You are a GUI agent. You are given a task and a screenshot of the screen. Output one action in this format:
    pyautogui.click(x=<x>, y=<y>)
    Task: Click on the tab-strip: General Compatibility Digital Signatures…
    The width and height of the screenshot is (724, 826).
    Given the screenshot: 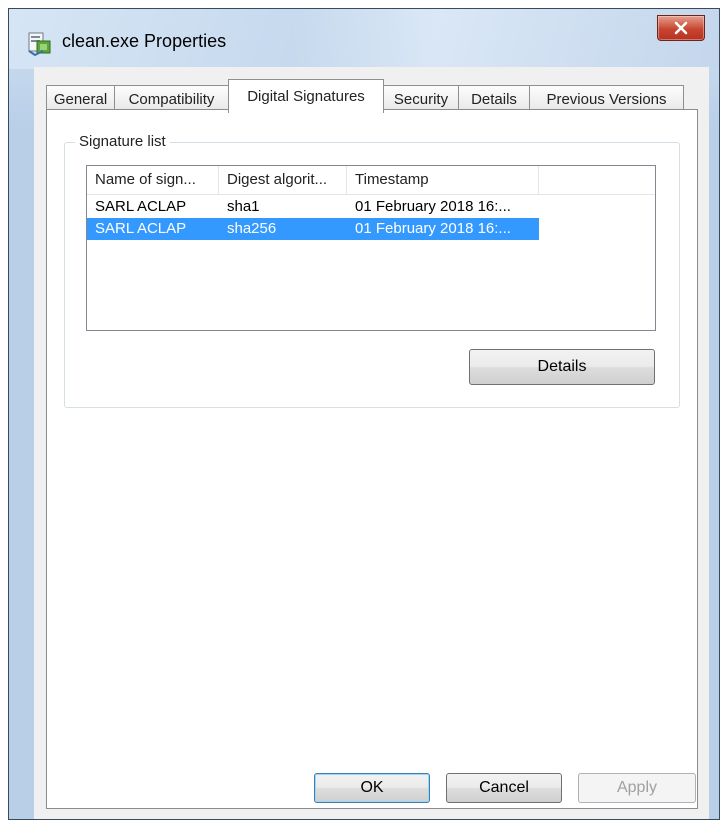 What is the action you would take?
    pyautogui.click(x=371, y=94)
    